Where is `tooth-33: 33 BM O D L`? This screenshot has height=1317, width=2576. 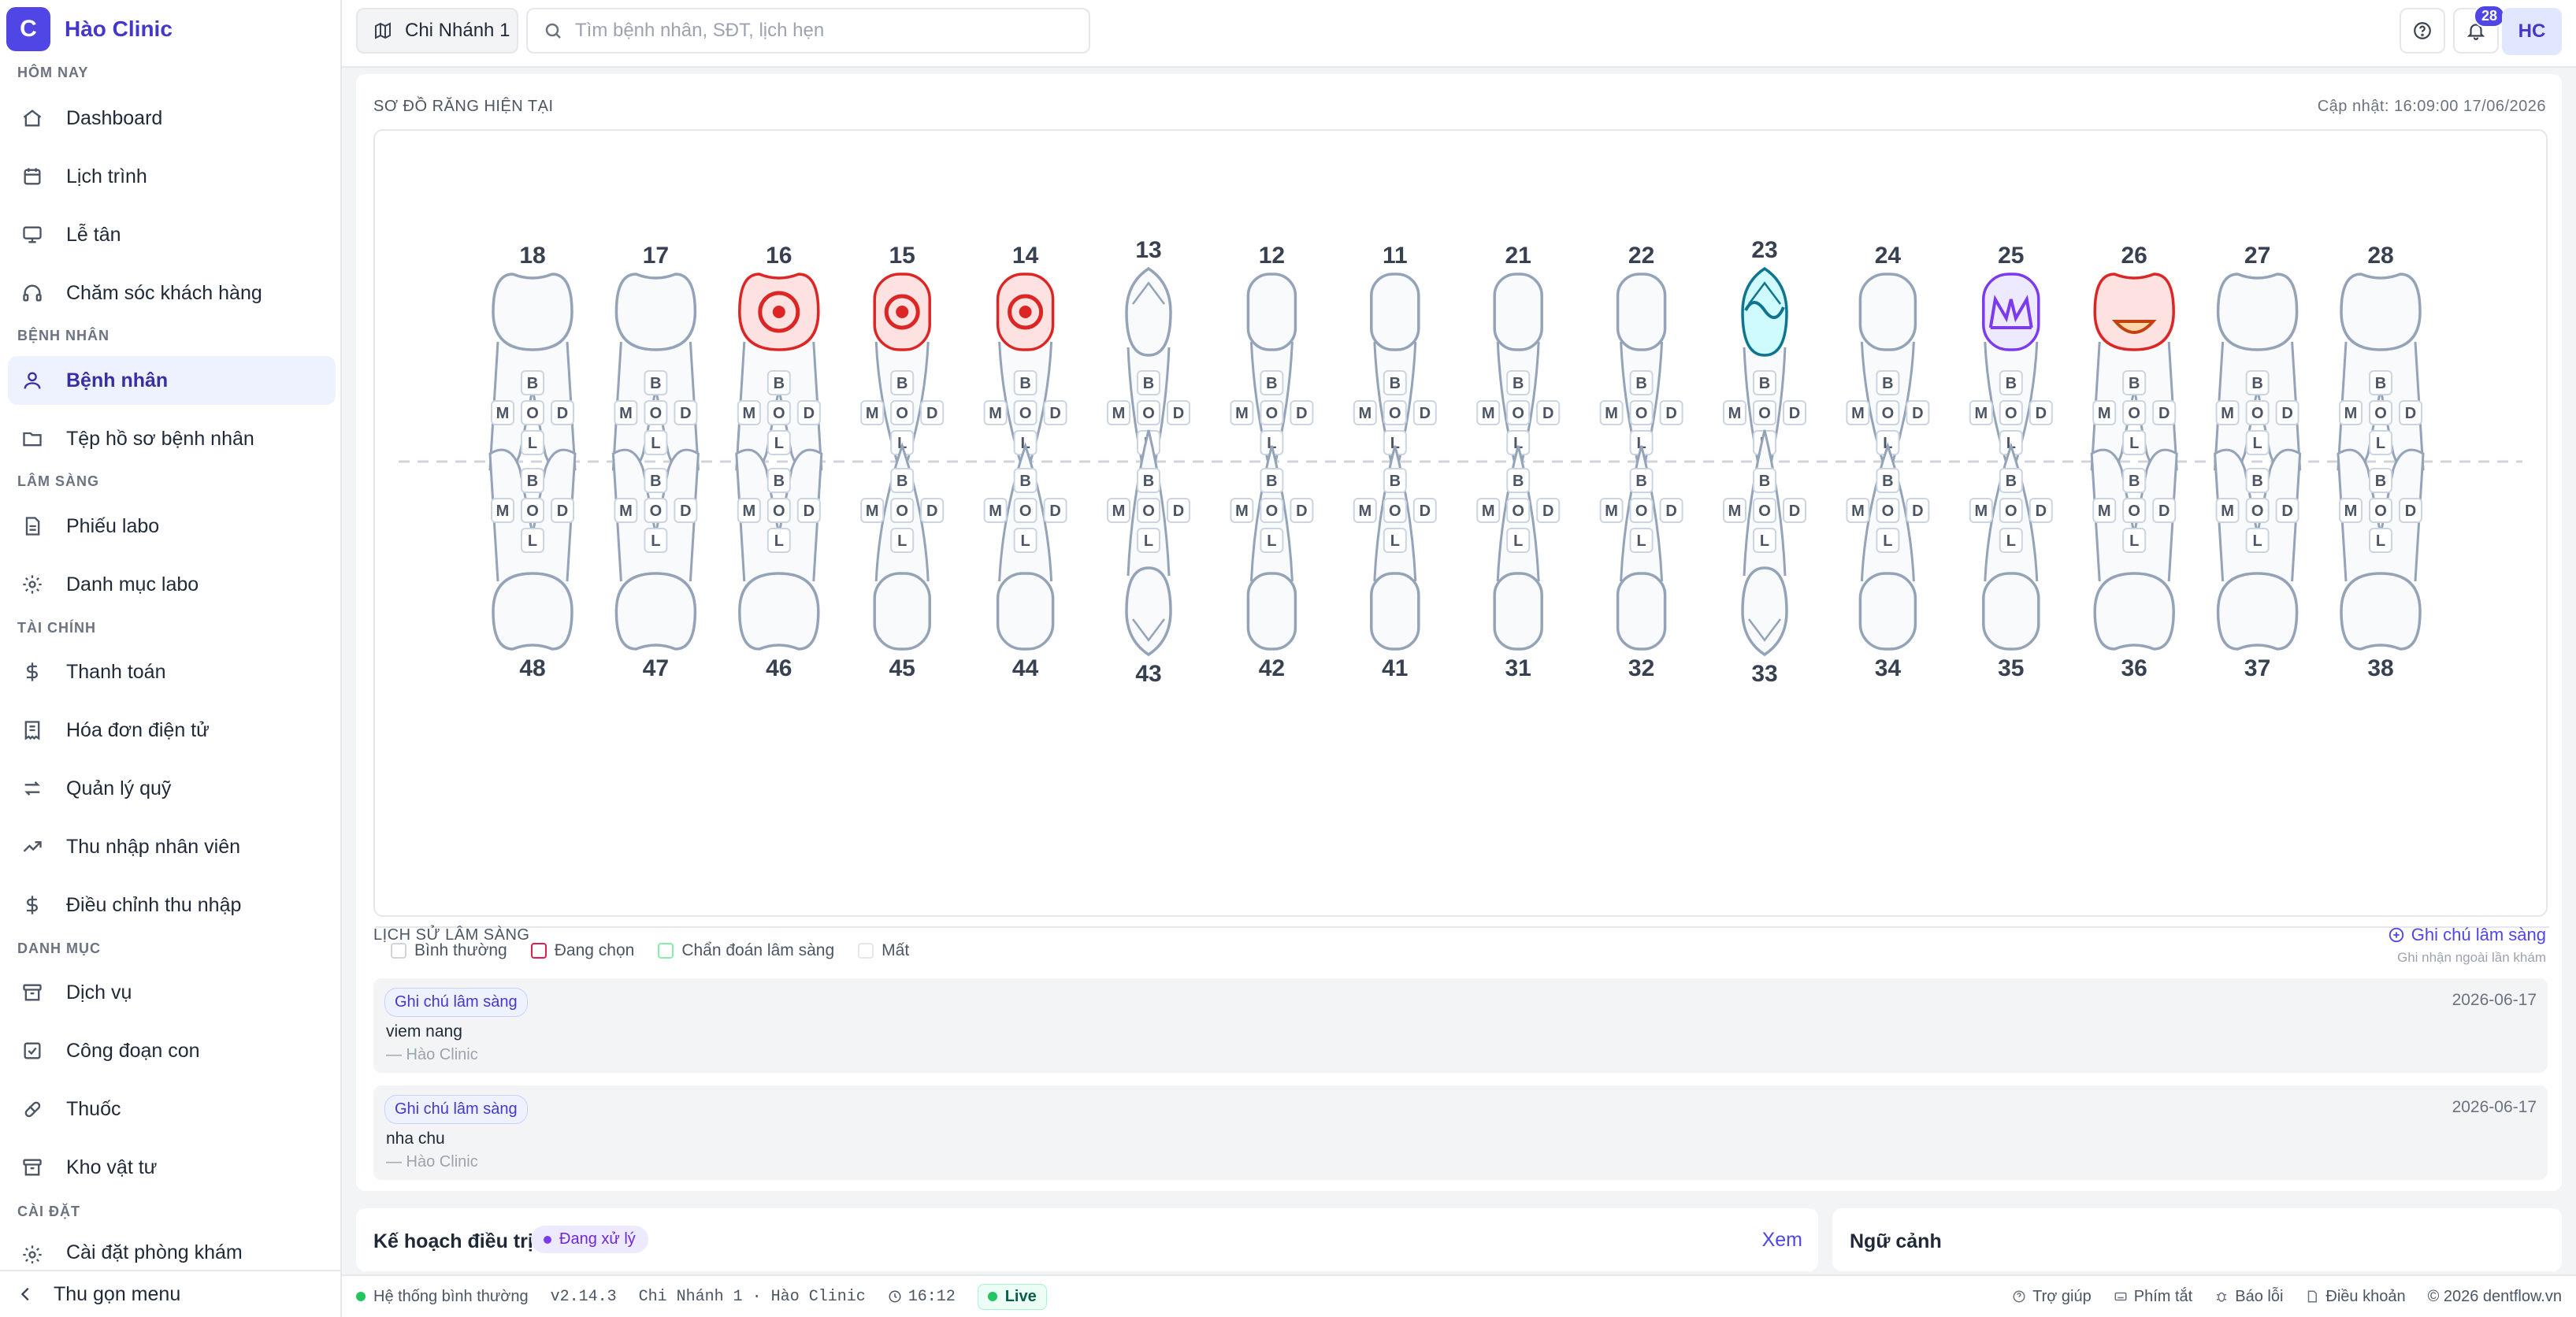 tooth-33: 33 BM O D L is located at coordinates (1764, 558).